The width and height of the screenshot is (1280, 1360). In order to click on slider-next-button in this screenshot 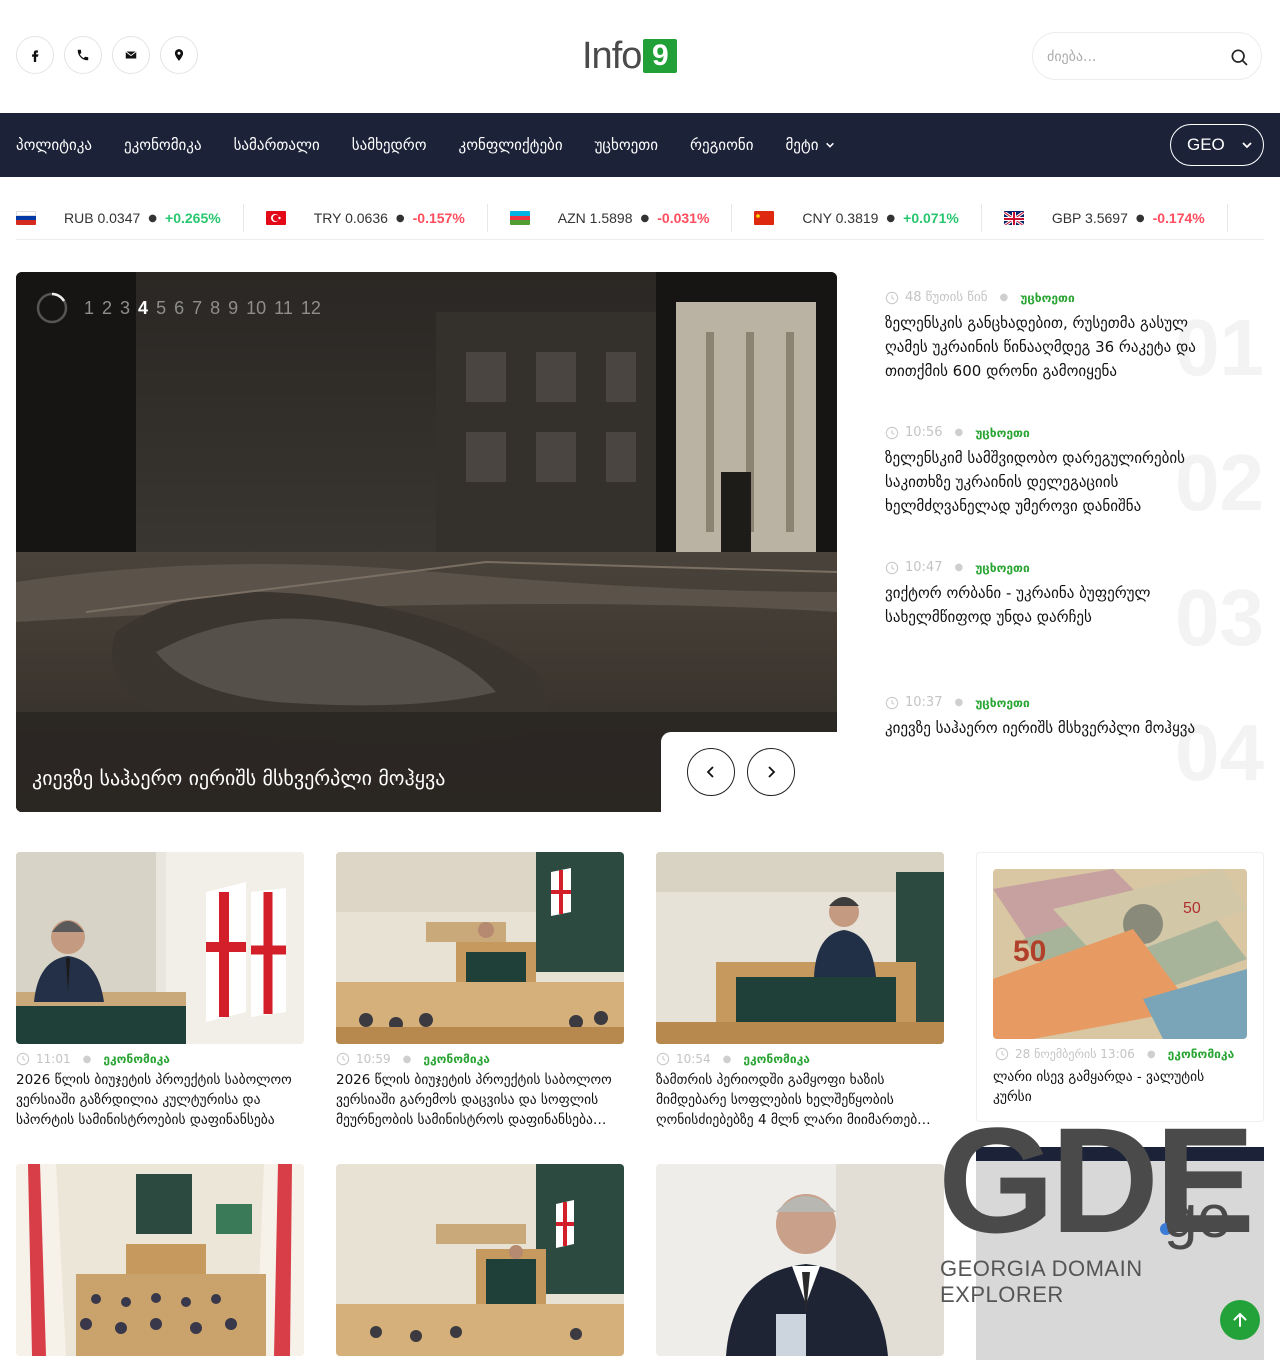, I will do `click(771, 772)`.